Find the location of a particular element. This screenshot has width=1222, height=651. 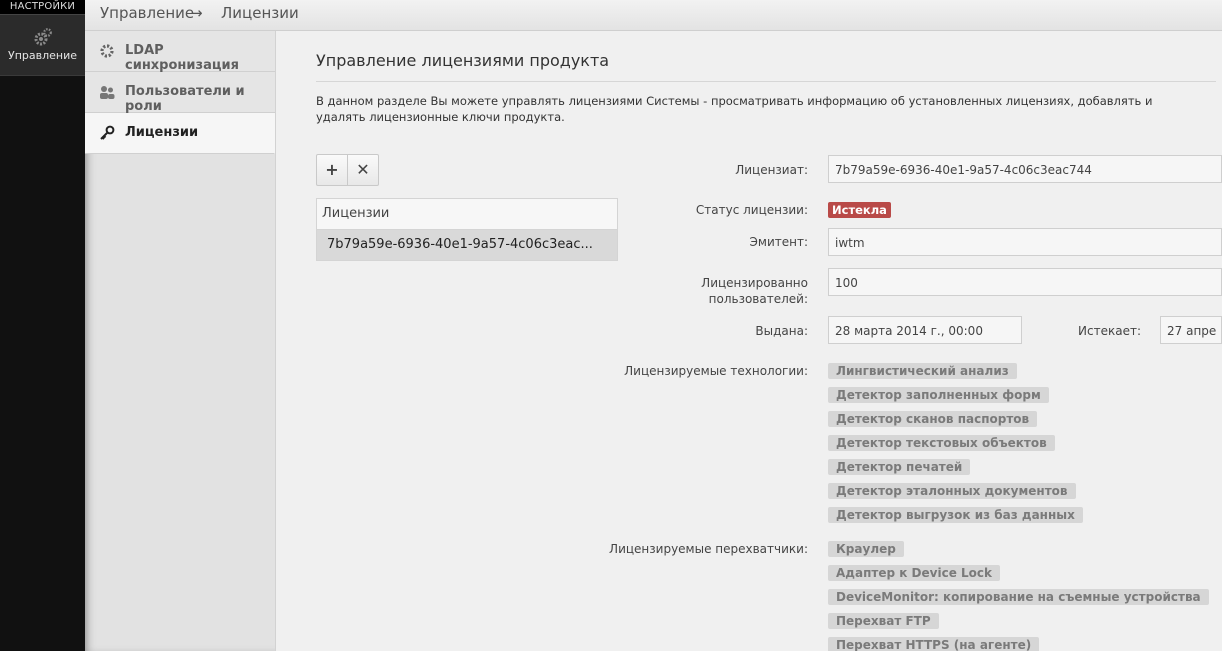

users-label-line2: пользователей: is located at coordinates (758, 299).